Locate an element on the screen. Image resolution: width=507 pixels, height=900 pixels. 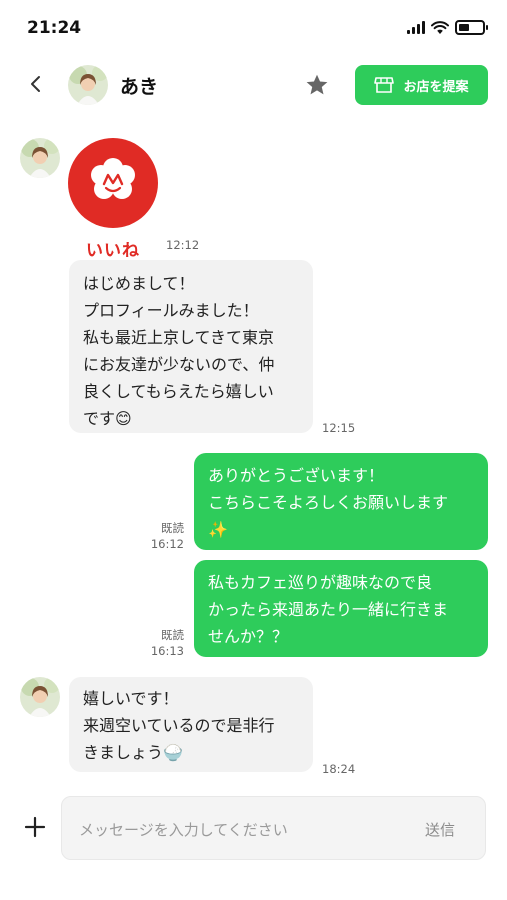
message-line: ありがとうございます！ is located at coordinates (296, 475).